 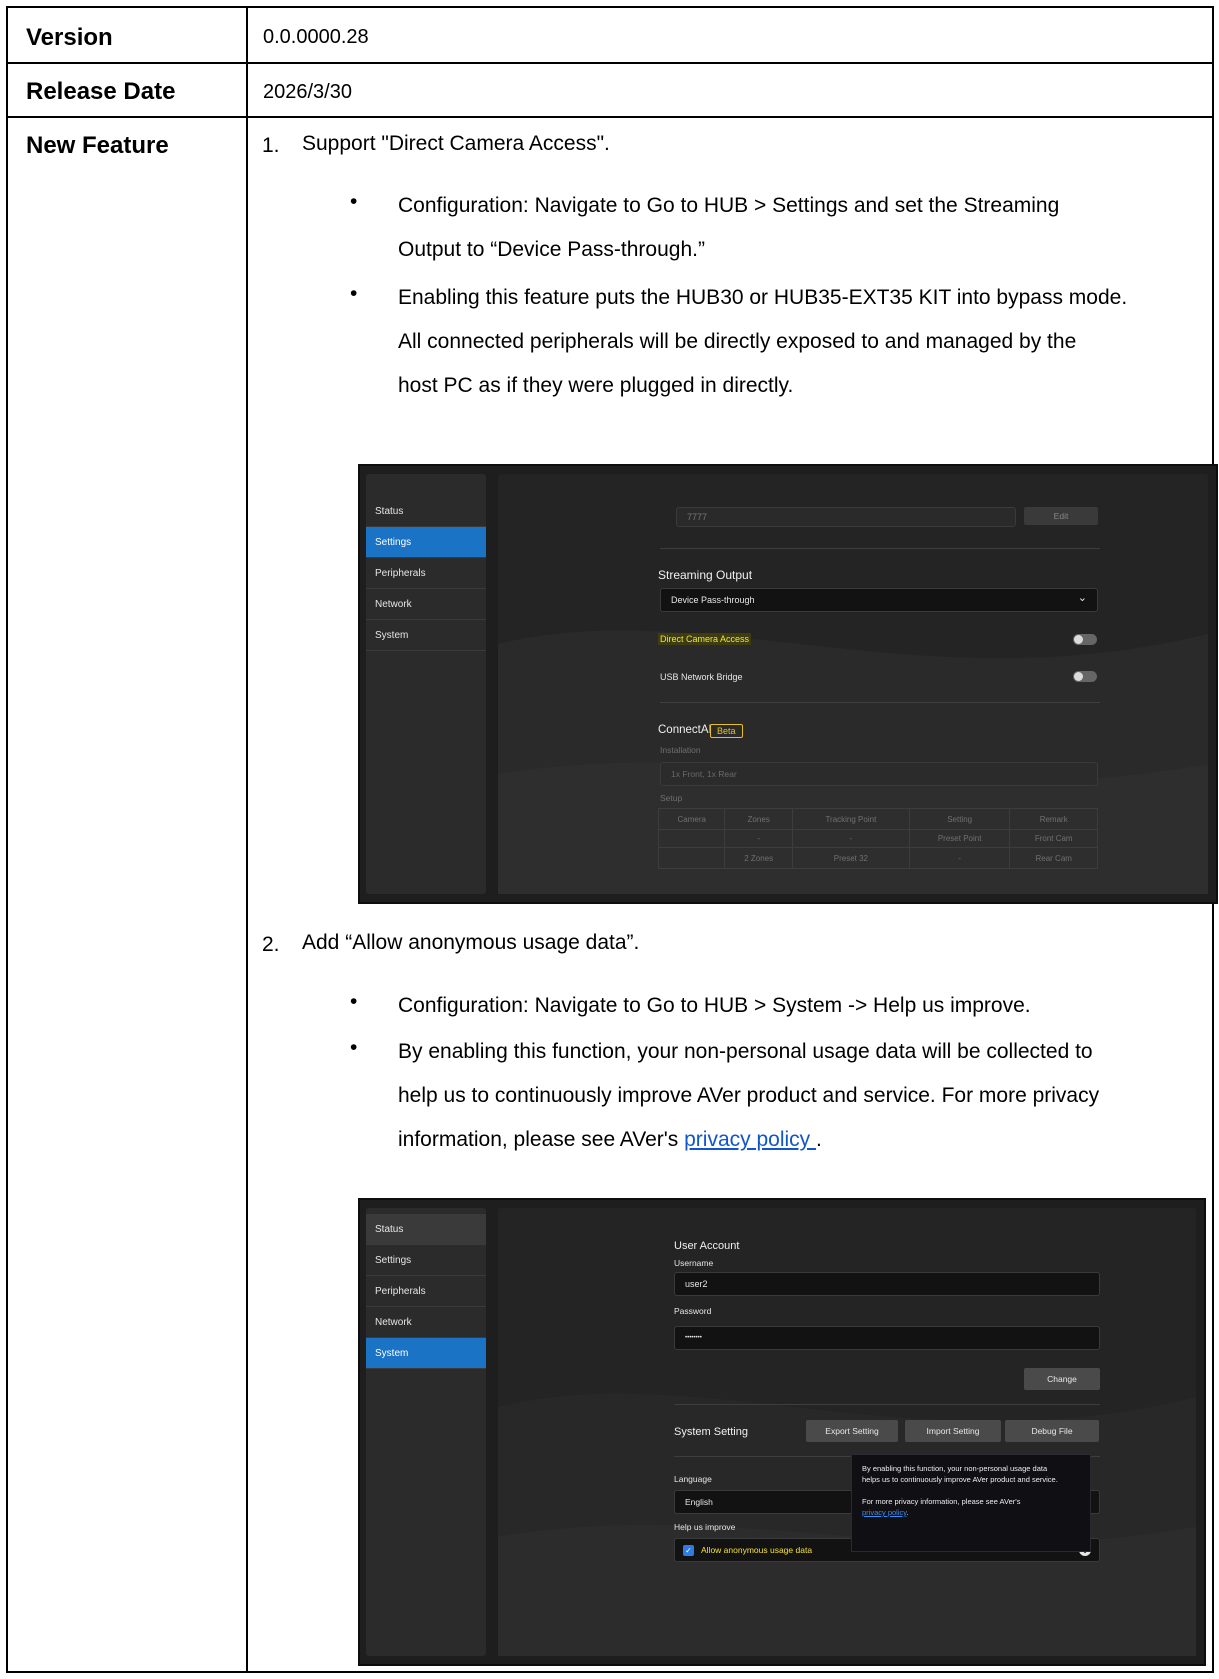 What do you see at coordinates (852, 1431) in the screenshot?
I see `export-setting-button: Export Setting` at bounding box center [852, 1431].